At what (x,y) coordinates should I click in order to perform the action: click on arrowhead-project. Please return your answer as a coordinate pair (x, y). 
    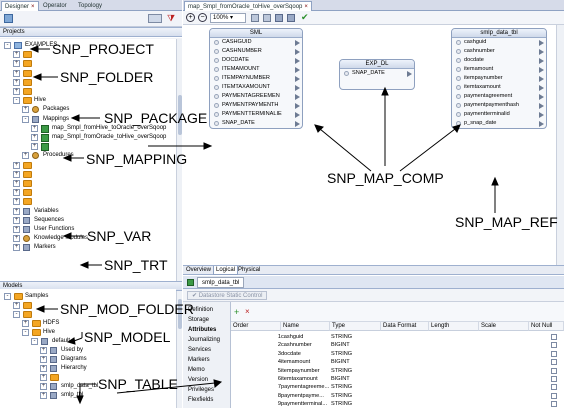
    Looking at the image, I should click on (34, 49).